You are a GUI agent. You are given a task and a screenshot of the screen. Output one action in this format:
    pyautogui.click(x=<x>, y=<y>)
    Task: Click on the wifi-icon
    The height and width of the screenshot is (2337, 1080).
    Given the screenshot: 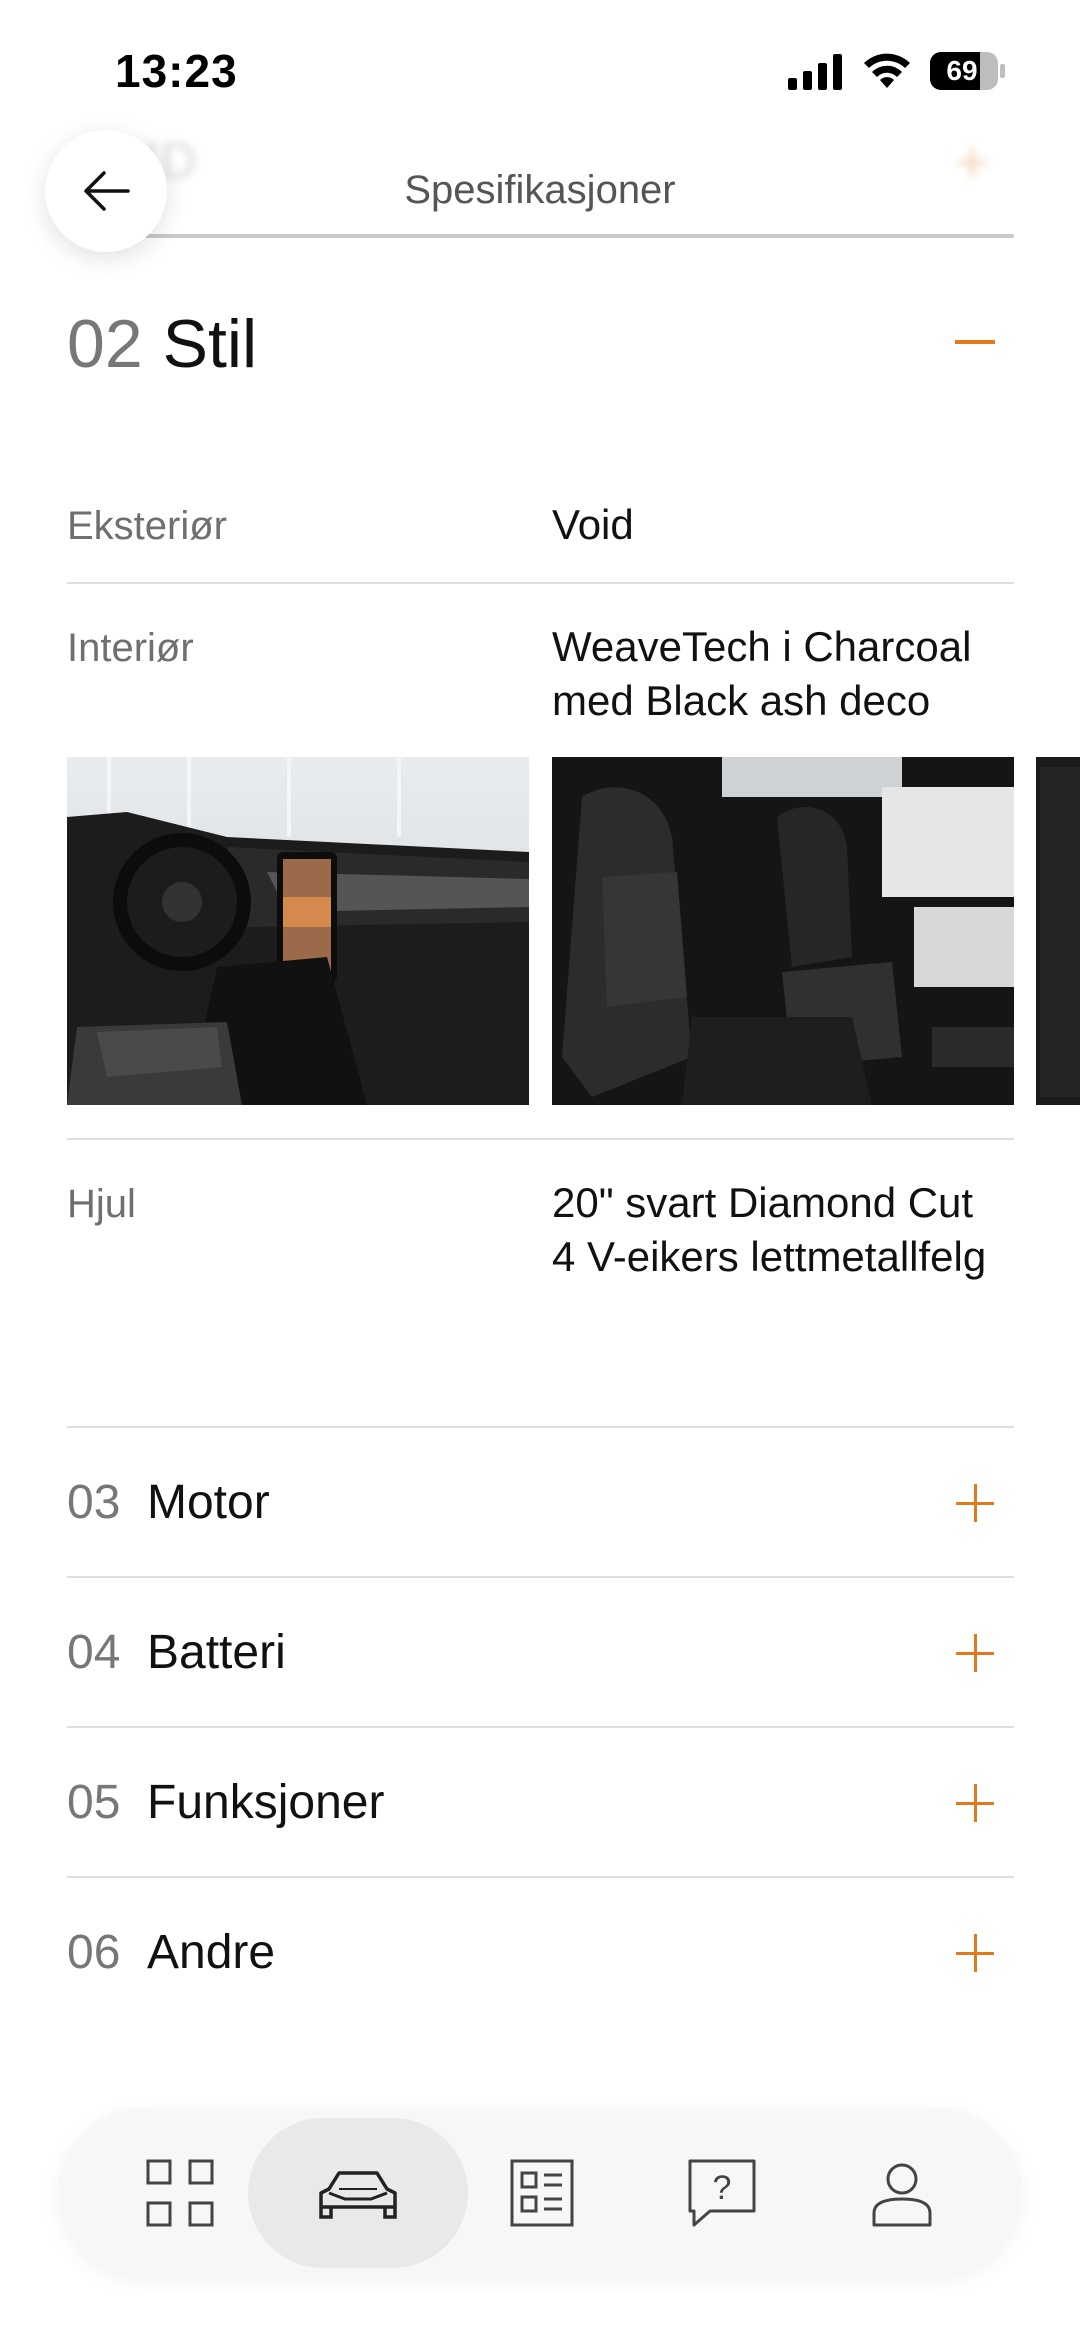 What is the action you would take?
    pyautogui.click(x=887, y=70)
    